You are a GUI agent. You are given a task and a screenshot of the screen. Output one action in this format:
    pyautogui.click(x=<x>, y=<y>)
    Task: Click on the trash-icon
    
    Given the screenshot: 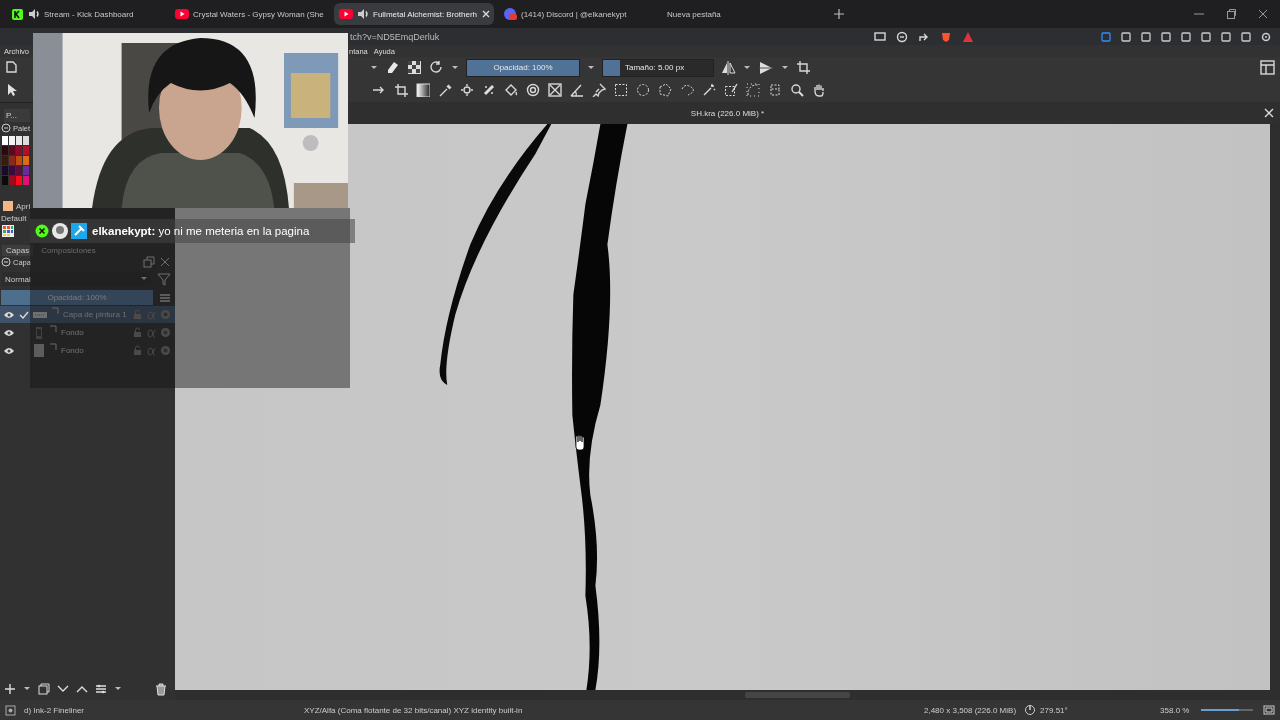 What is the action you would take?
    pyautogui.click(x=161, y=689)
    